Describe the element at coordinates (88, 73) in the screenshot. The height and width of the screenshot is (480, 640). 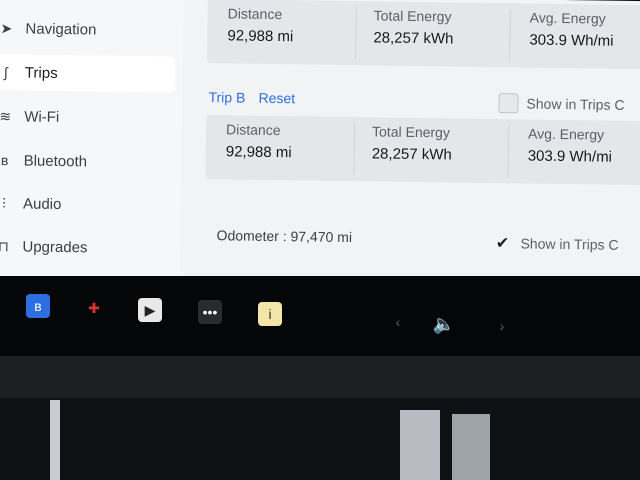
I see `sidebar-item-trips: ∫ Trips` at that location.